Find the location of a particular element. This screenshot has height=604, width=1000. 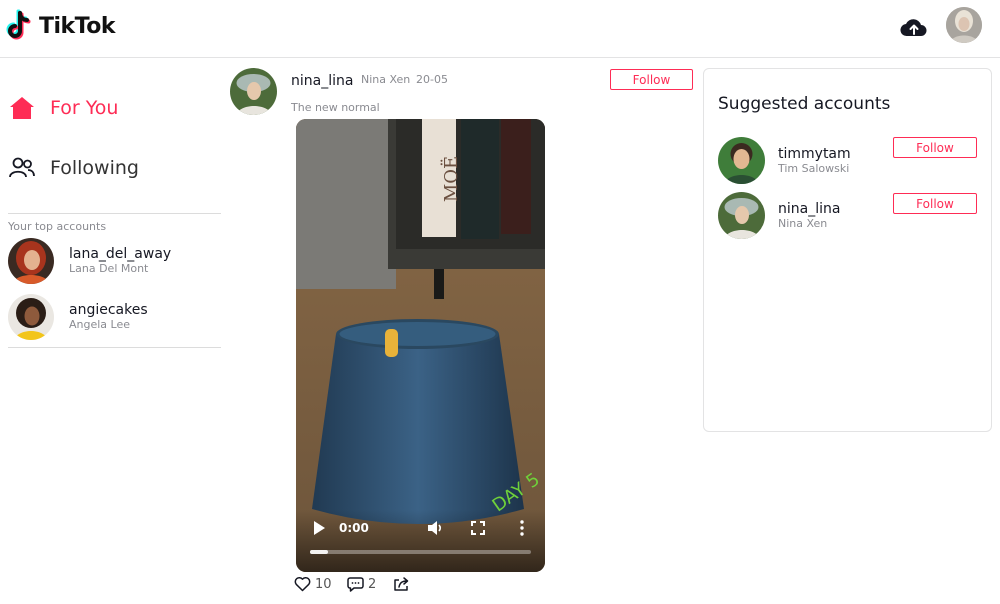

user-avatar-image is located at coordinates (964, 25).